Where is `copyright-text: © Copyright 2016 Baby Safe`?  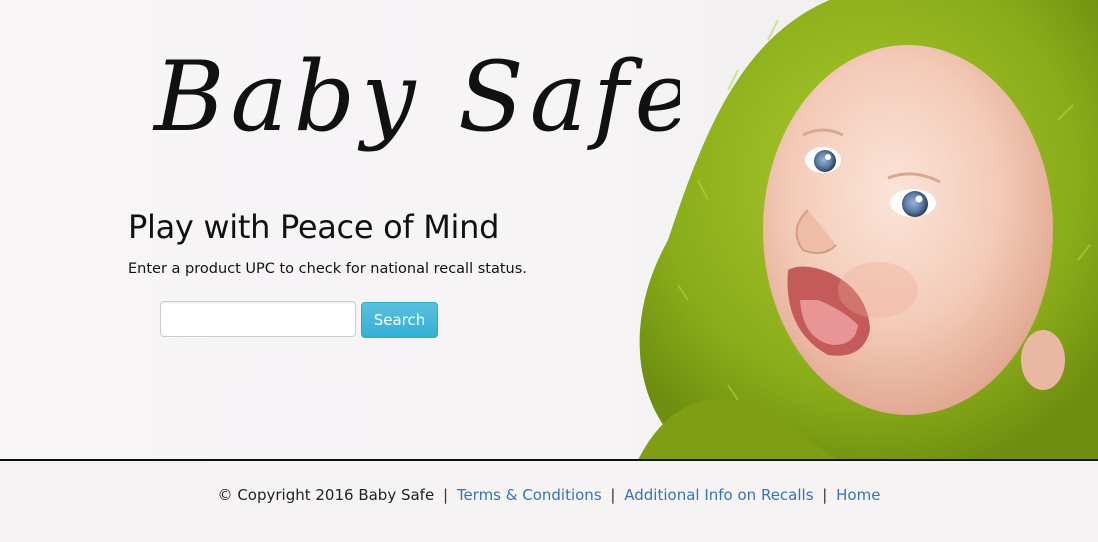
copyright-text: © Copyright 2016 Baby Safe is located at coordinates (326, 495).